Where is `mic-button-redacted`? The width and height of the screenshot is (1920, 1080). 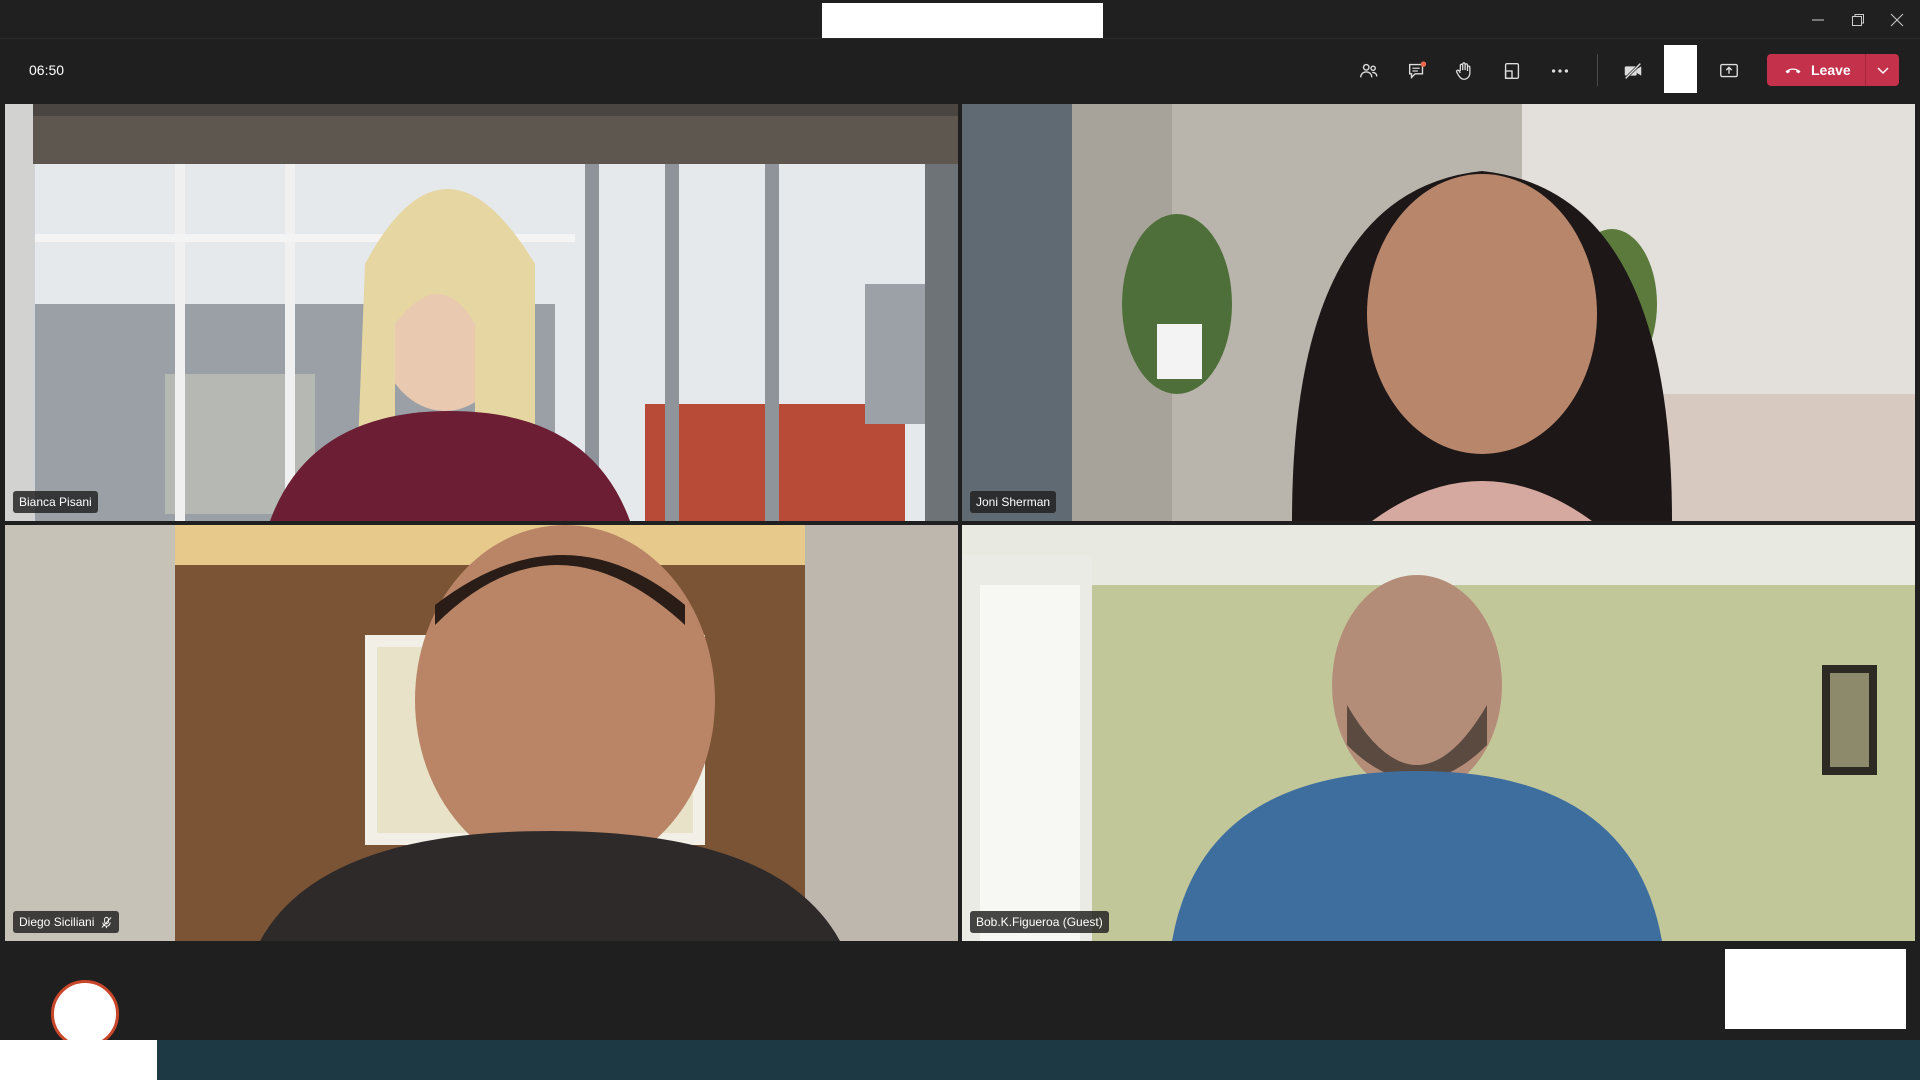
mic-button-redacted is located at coordinates (1680, 69).